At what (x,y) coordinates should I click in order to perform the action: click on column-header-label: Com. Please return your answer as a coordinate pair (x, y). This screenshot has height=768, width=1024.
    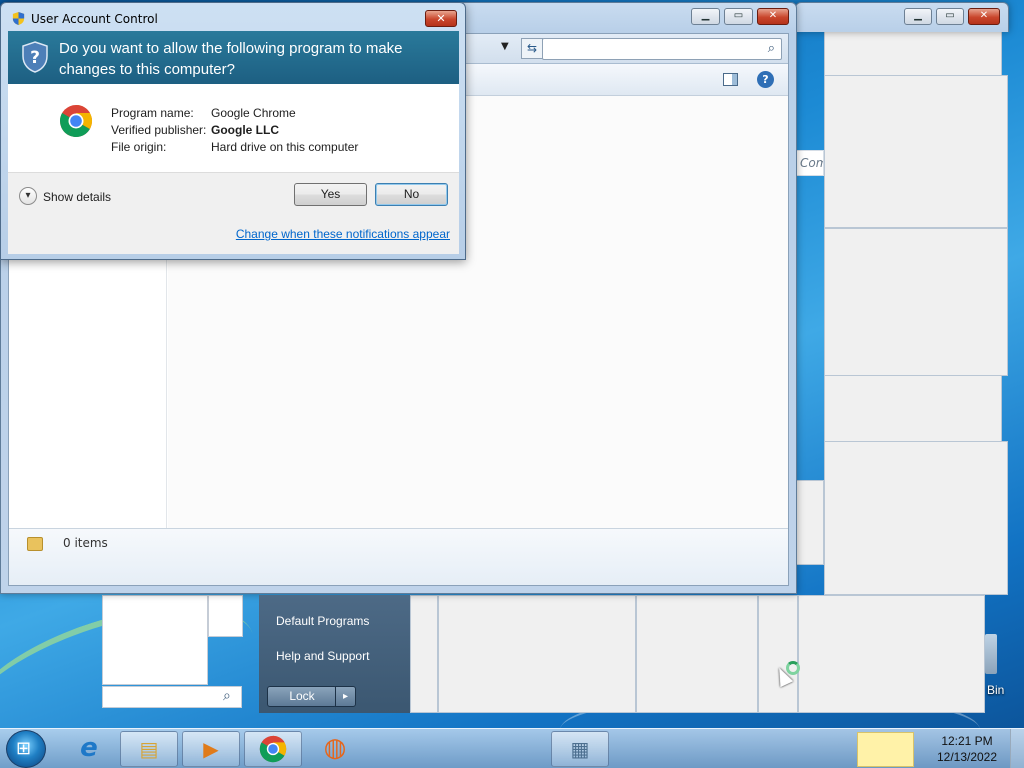
    Looking at the image, I should click on (811, 163).